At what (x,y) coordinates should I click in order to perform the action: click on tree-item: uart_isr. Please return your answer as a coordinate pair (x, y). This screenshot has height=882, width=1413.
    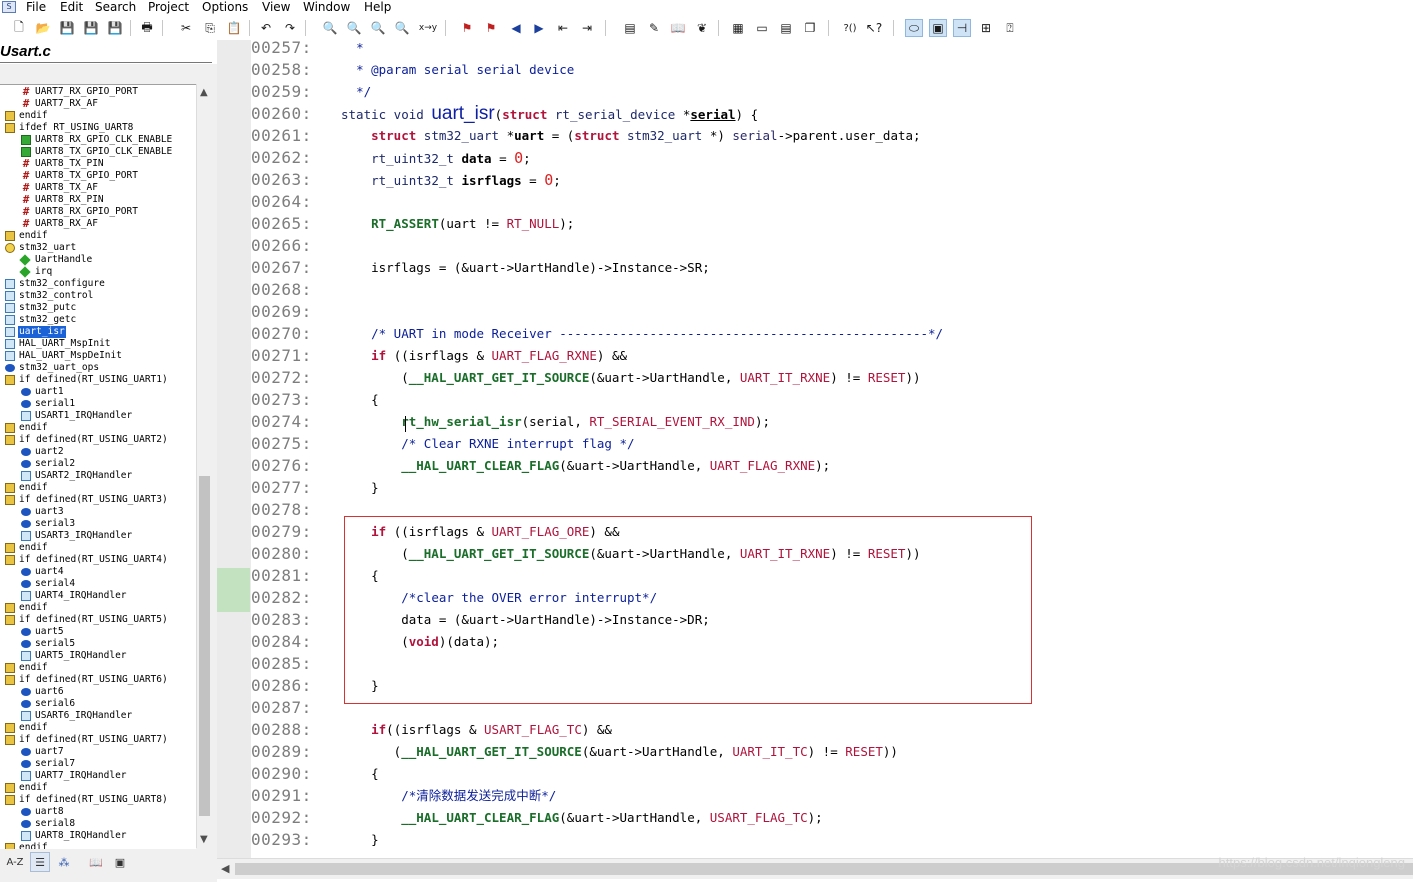
    Looking at the image, I should click on (98, 332).